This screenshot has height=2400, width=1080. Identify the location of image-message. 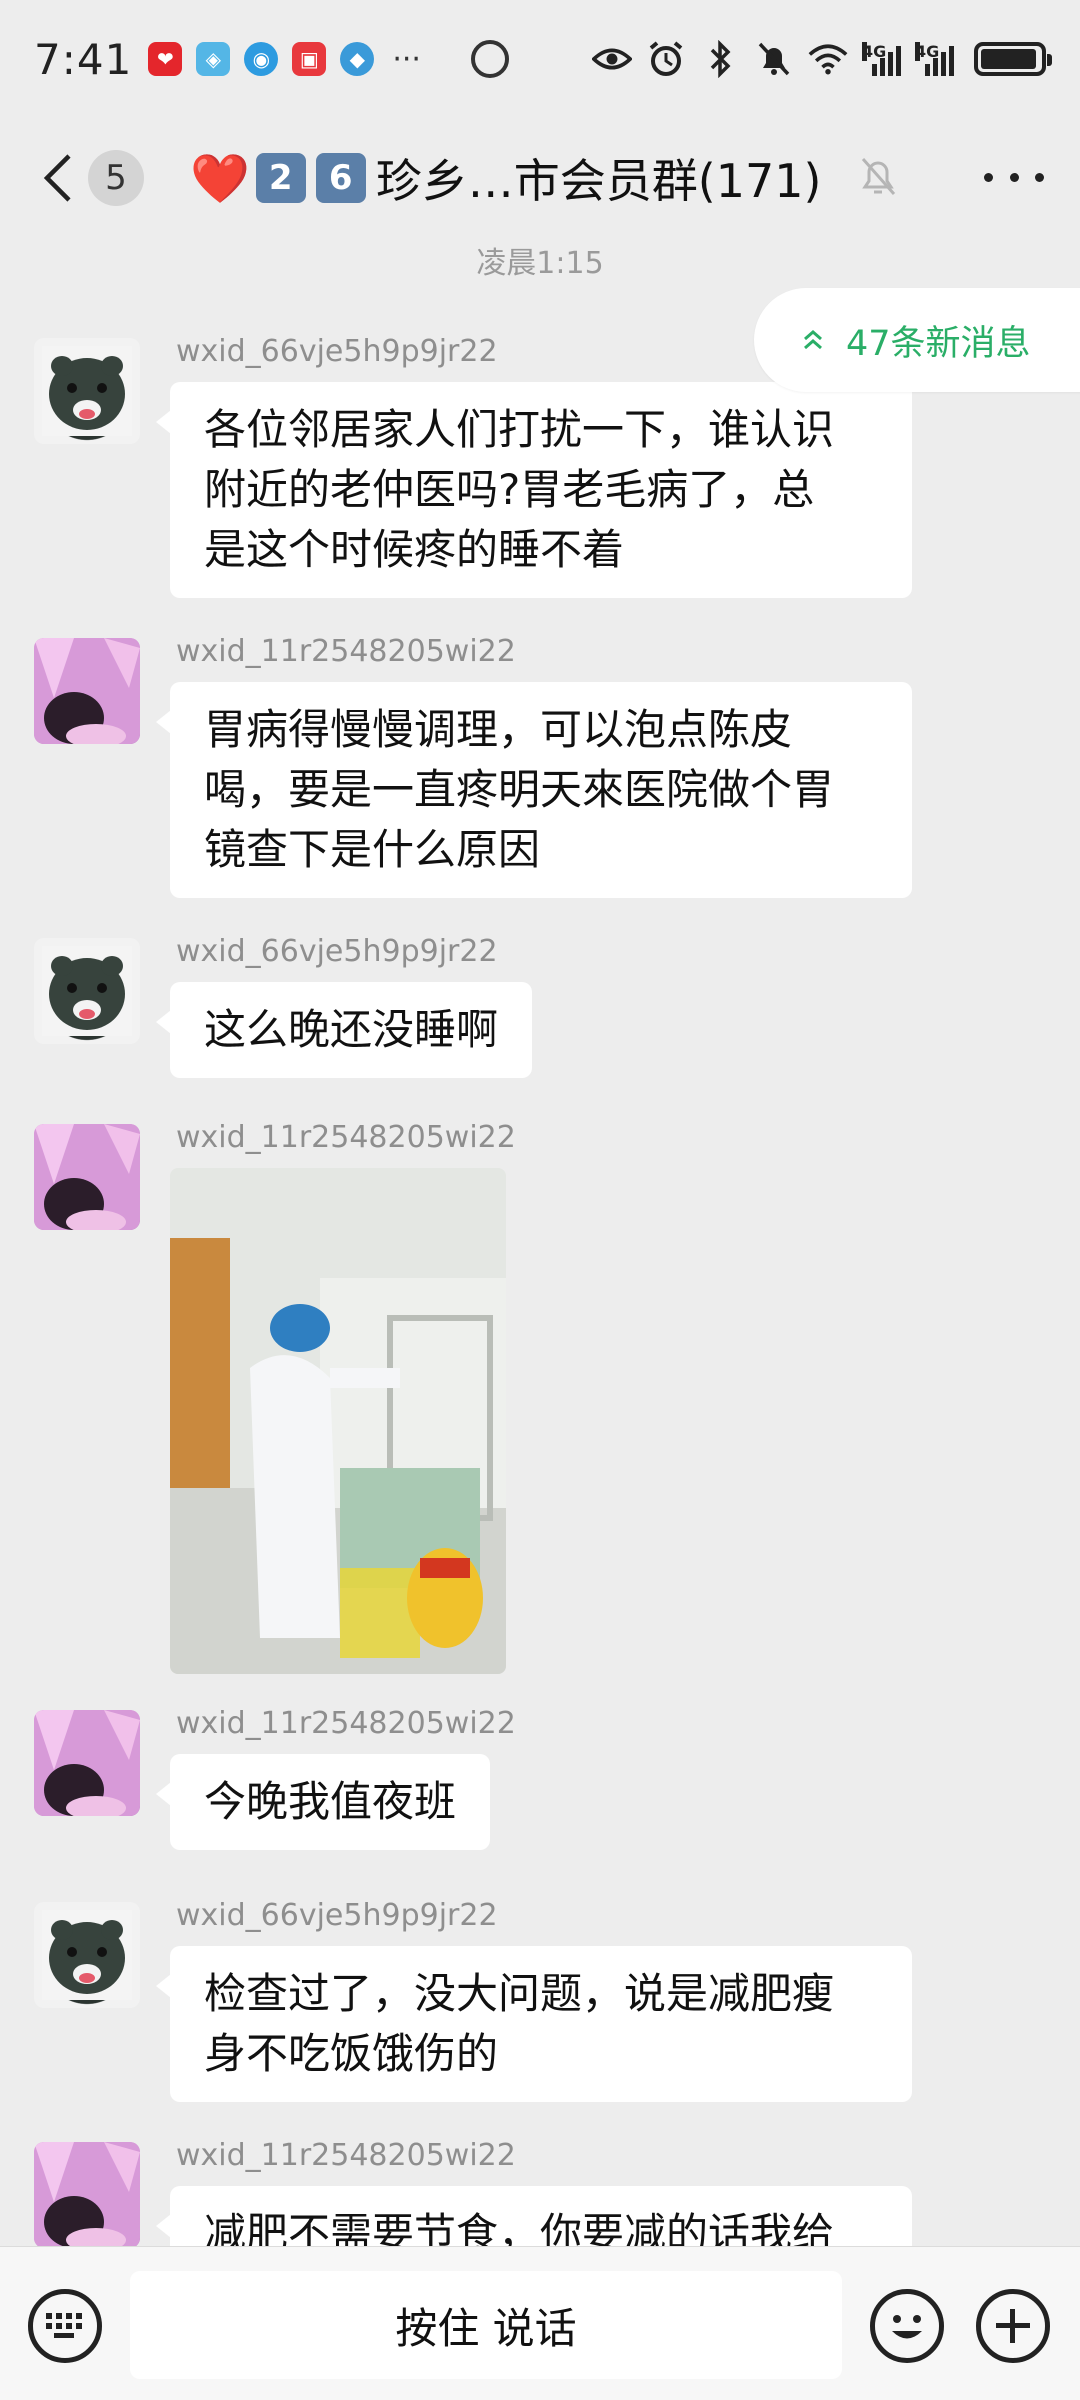
(338, 1421).